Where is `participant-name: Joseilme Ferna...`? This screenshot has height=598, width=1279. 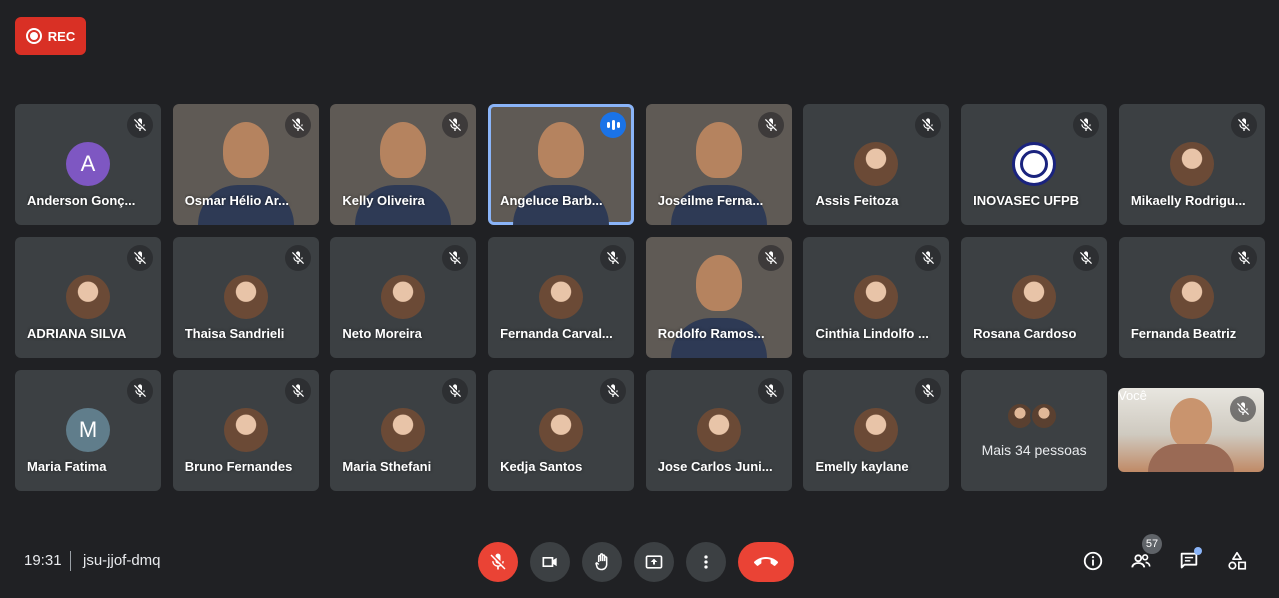
participant-name: Joseilme Ferna... is located at coordinates (710, 200).